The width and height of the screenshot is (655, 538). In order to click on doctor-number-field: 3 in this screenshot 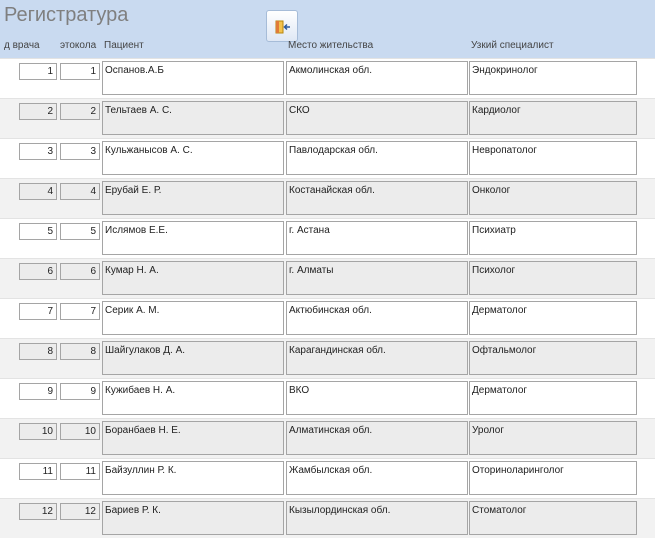, I will do `click(38, 151)`.